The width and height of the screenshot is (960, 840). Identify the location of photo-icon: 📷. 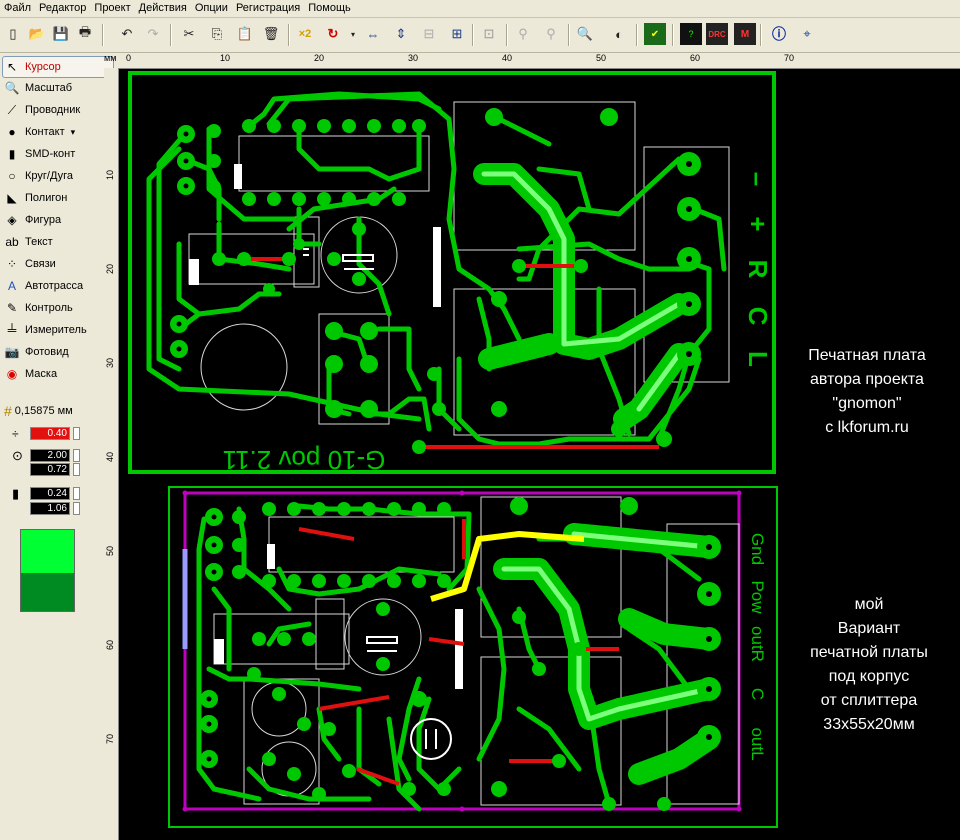
(12, 352).